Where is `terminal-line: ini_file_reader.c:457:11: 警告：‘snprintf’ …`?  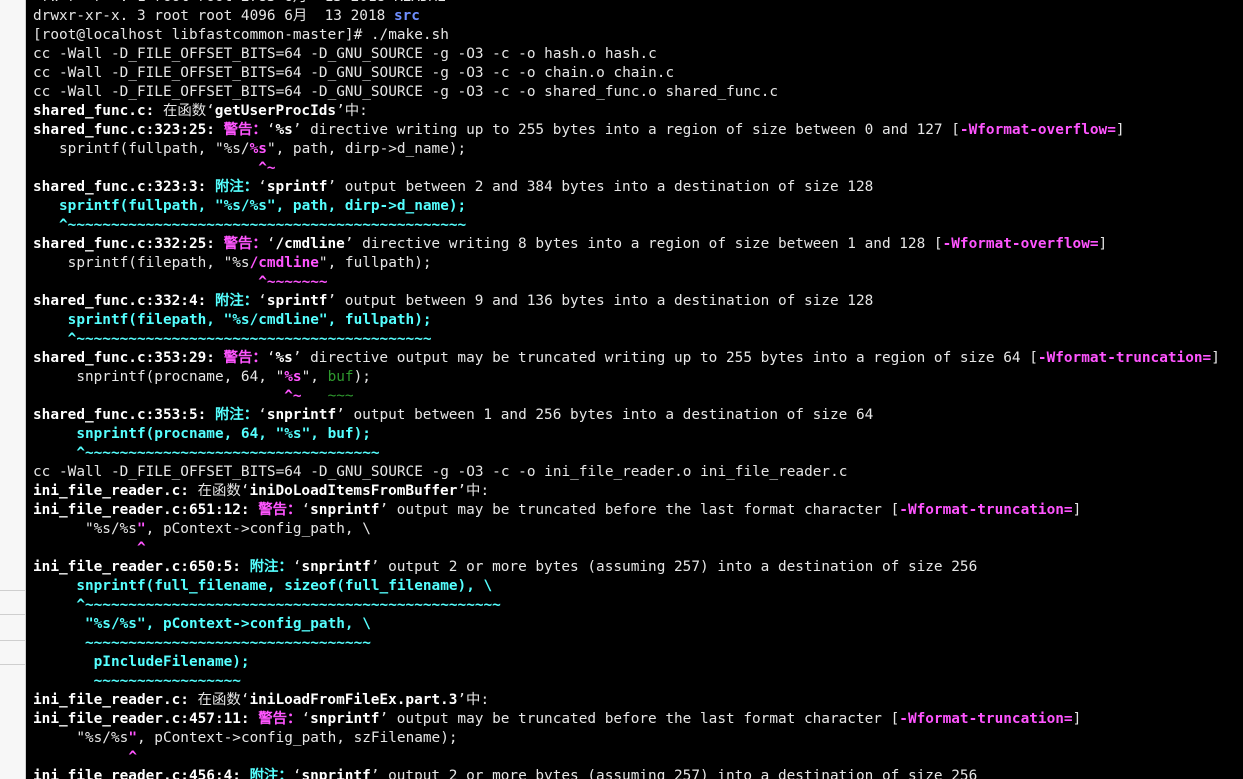
terminal-line: ini_file_reader.c:457:11: 警告：‘snprintf’ … is located at coordinates (626, 719).